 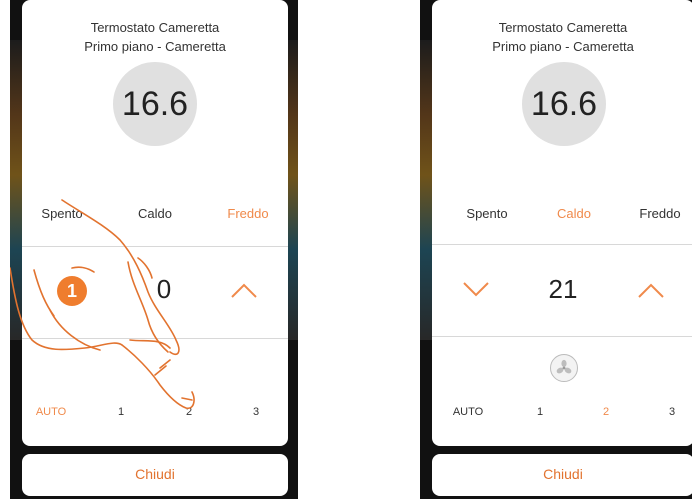 What do you see at coordinates (563, 289) in the screenshot?
I see `setpoint-value: 21` at bounding box center [563, 289].